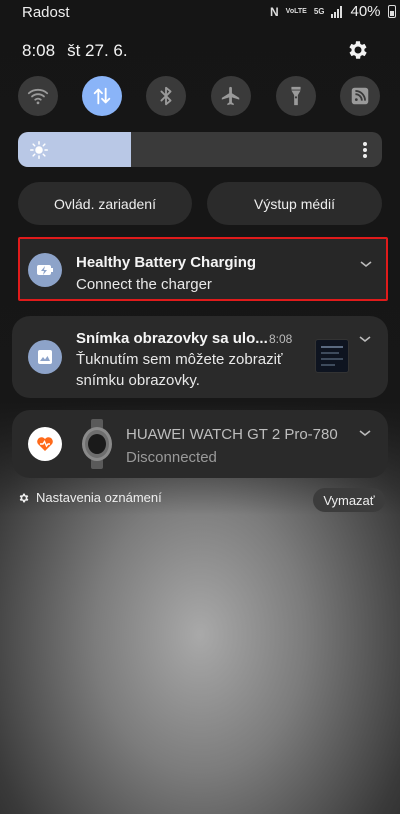 The height and width of the screenshot is (814, 400). I want to click on signal-icon, so click(337, 11).